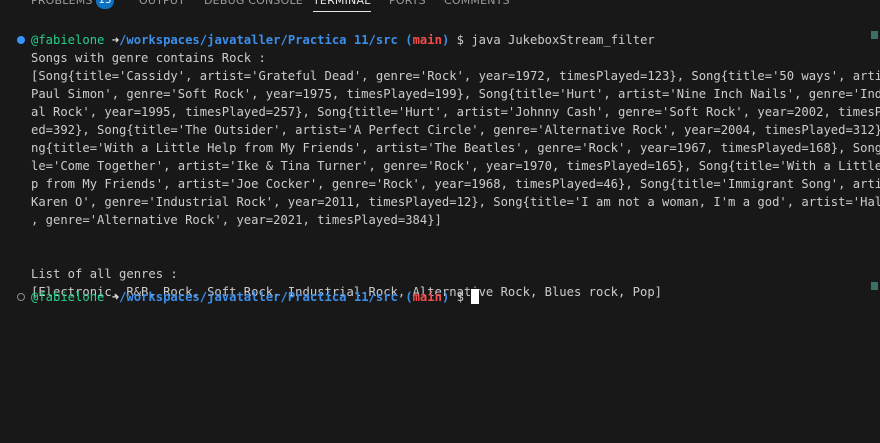 Image resolution: width=880 pixels, height=443 pixels. What do you see at coordinates (21, 40) in the screenshot?
I see `command-success-decoration-icon` at bounding box center [21, 40].